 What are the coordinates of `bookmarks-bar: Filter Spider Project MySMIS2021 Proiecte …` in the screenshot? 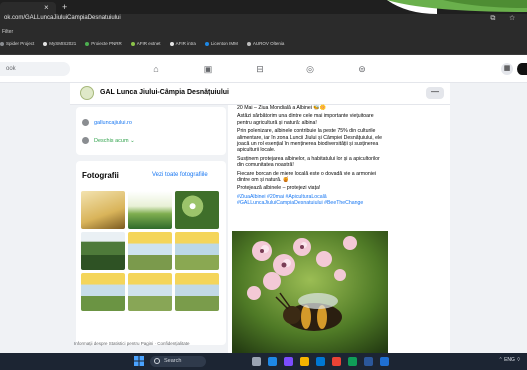 It's located at (263, 41).